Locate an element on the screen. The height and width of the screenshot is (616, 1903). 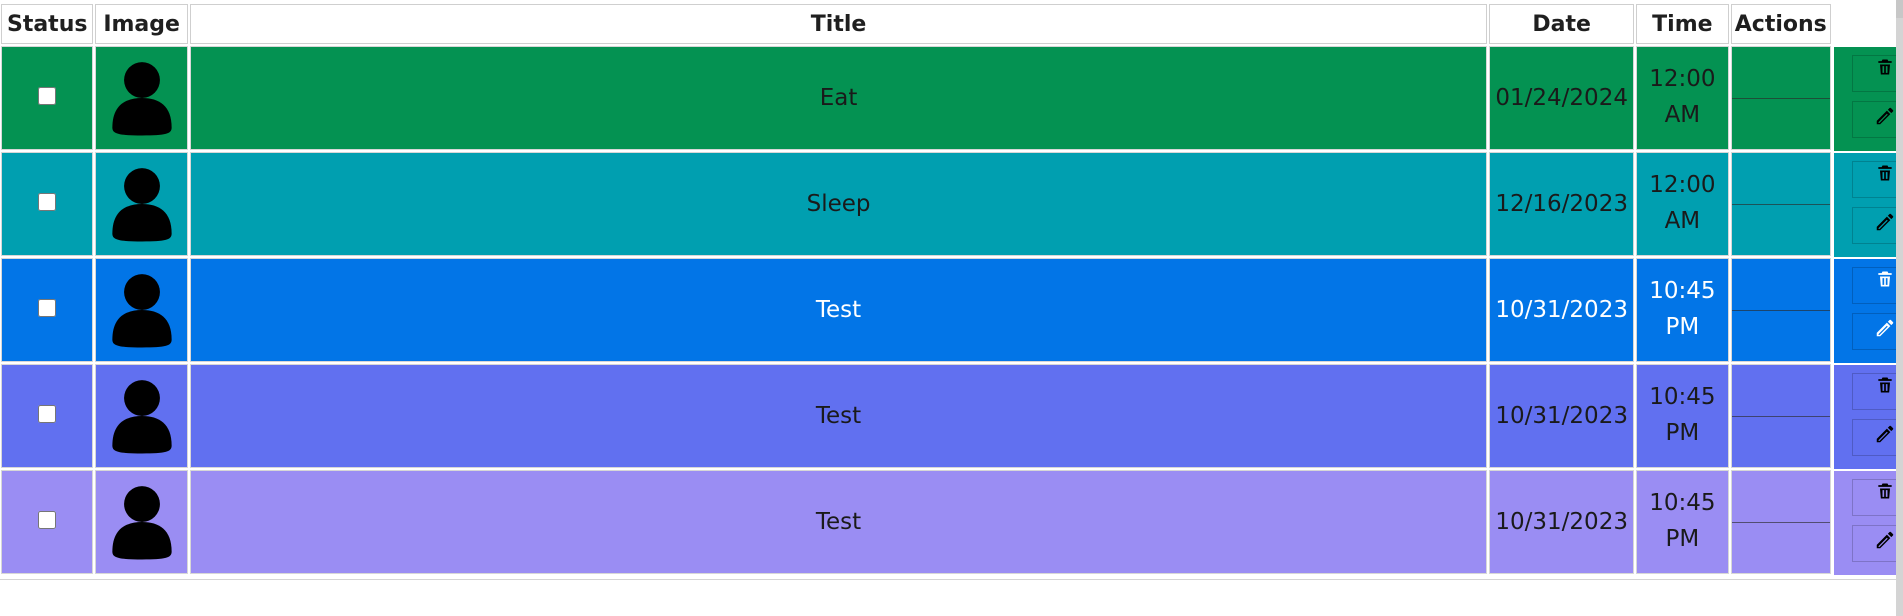
table-header-row: Status Image Title Date Time Actions is located at coordinates (916, 24).